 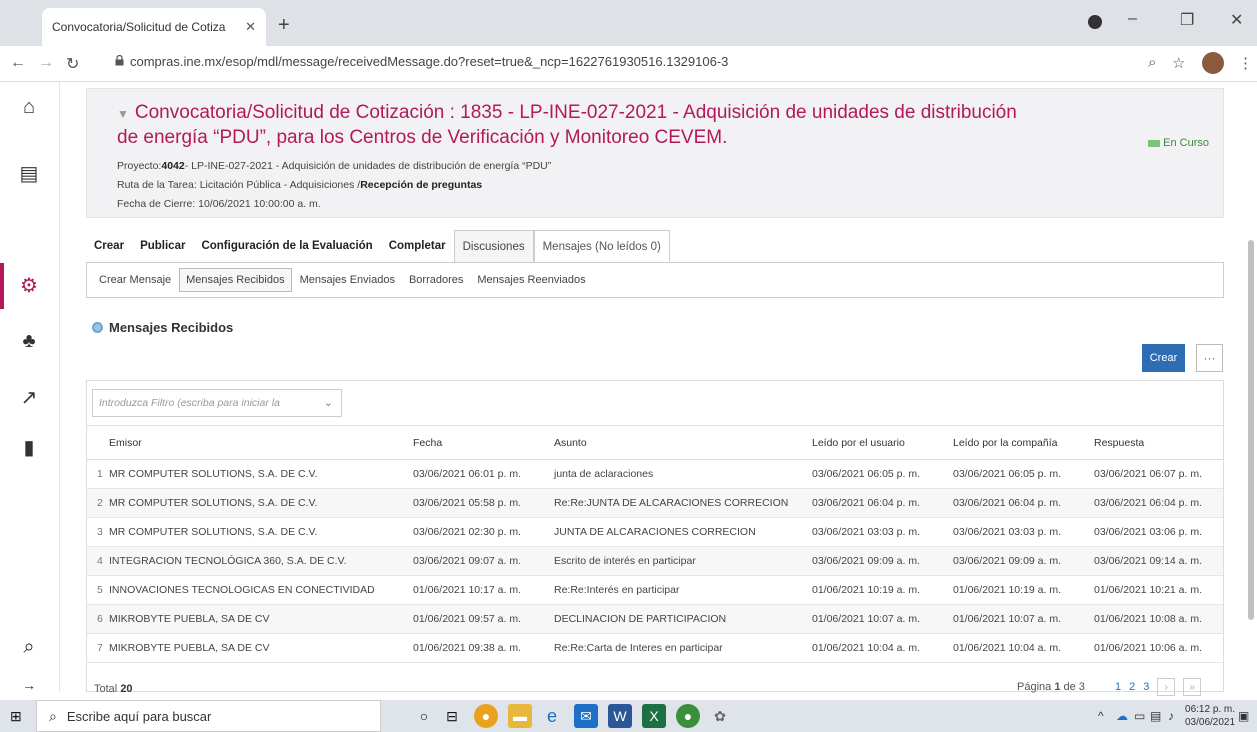 What do you see at coordinates (520, 716) in the screenshot?
I see `file-explorer-icon: ▬` at bounding box center [520, 716].